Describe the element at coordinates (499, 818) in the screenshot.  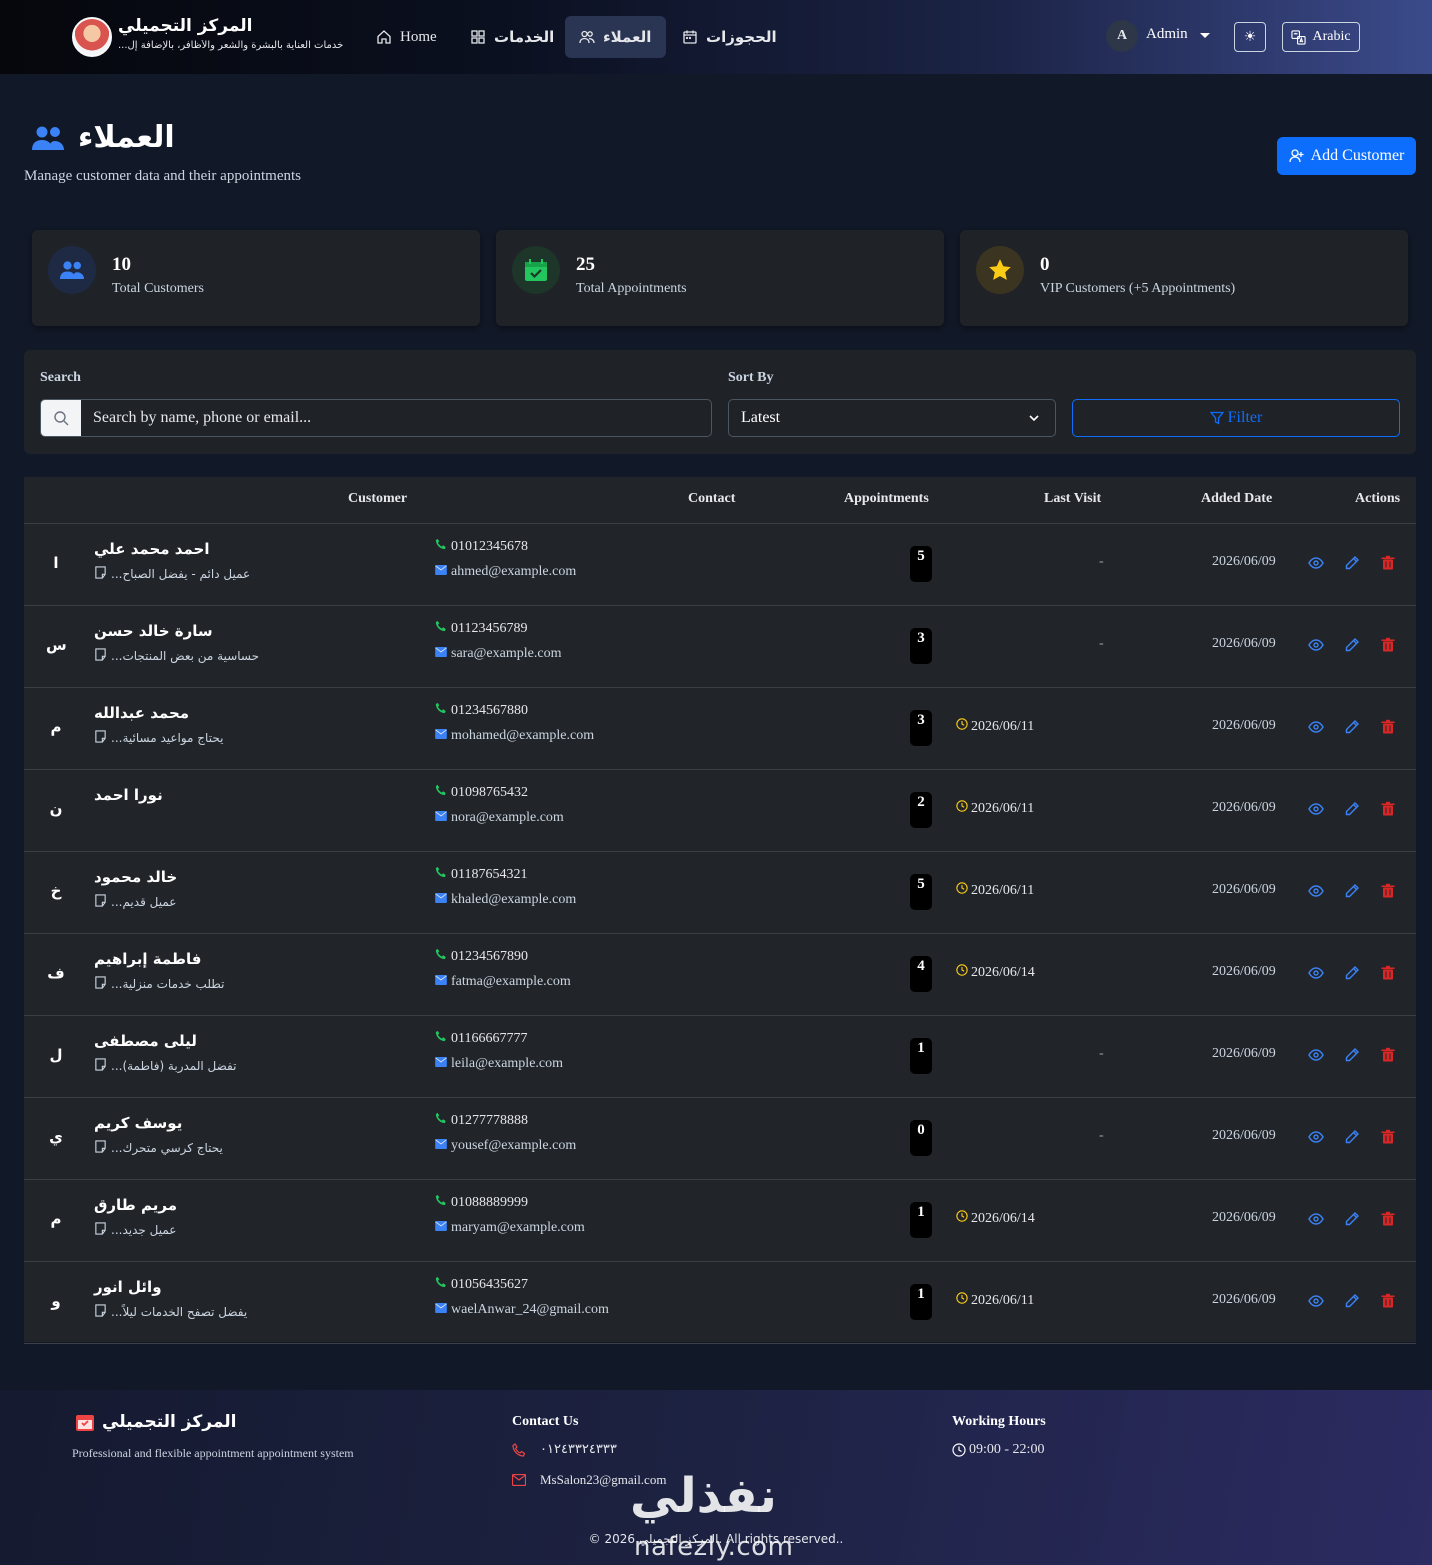
I see `customer-email: nora@example.com` at that location.